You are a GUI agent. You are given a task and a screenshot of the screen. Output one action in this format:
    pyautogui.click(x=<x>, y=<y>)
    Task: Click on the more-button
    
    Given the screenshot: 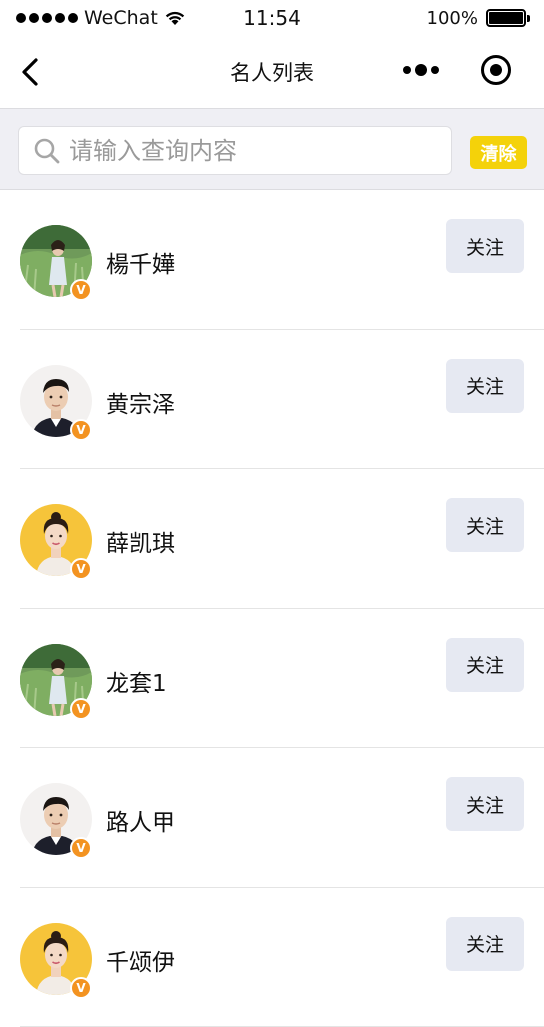 What is the action you would take?
    pyautogui.click(x=421, y=70)
    